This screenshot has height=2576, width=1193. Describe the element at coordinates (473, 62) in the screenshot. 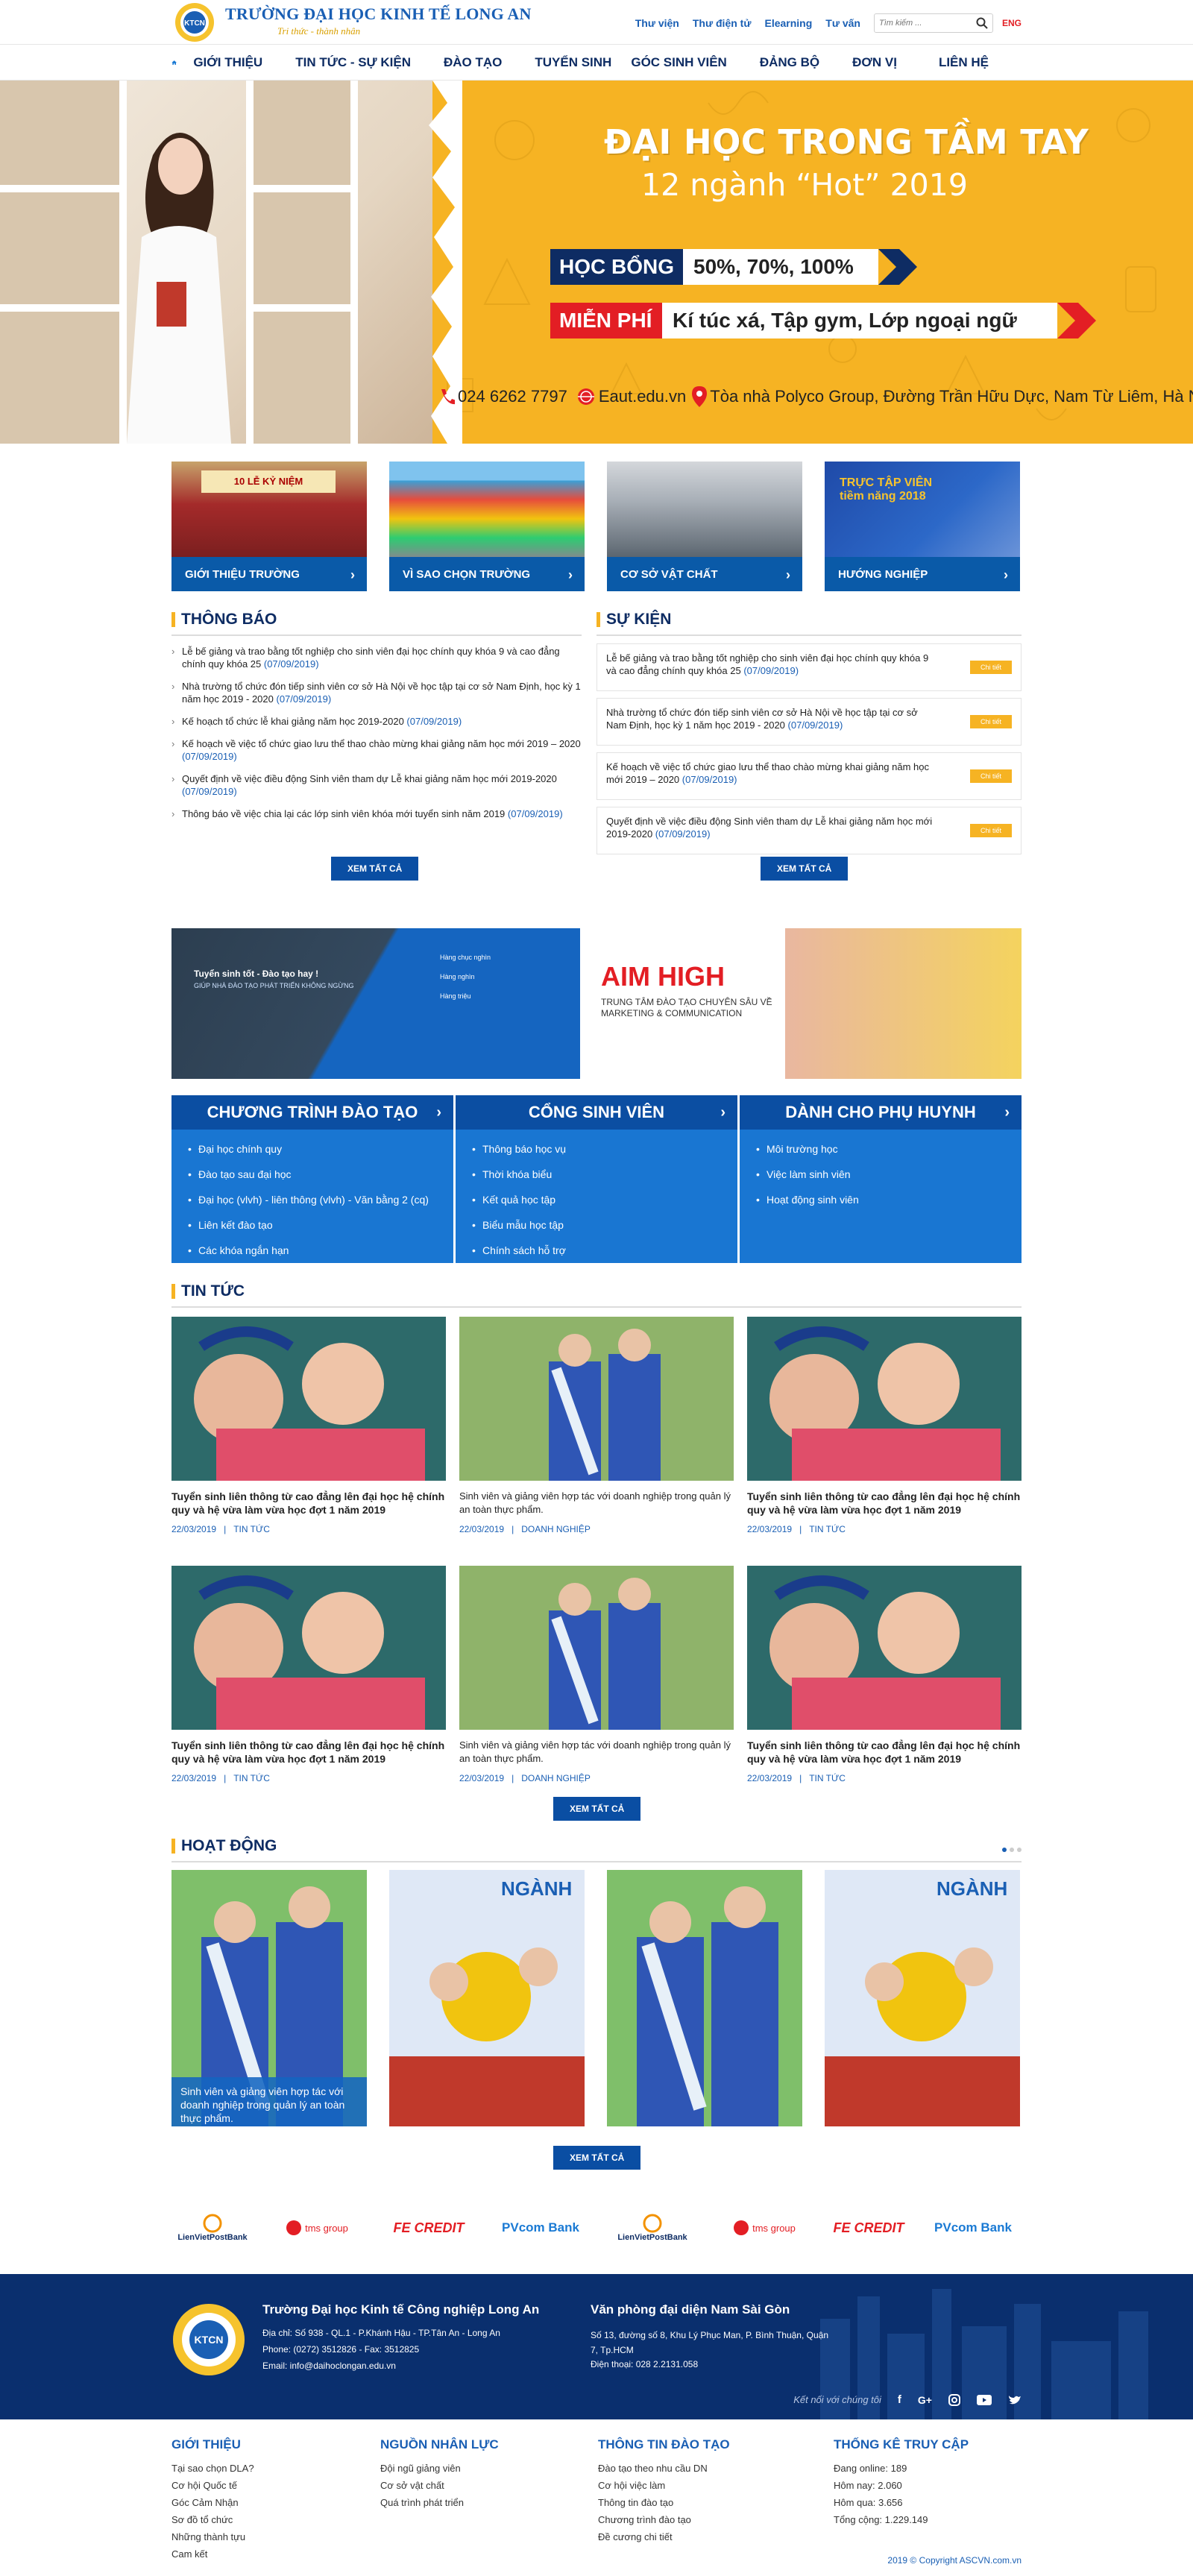

I see `nav-dao-tao: ĐÀO TẠO` at that location.